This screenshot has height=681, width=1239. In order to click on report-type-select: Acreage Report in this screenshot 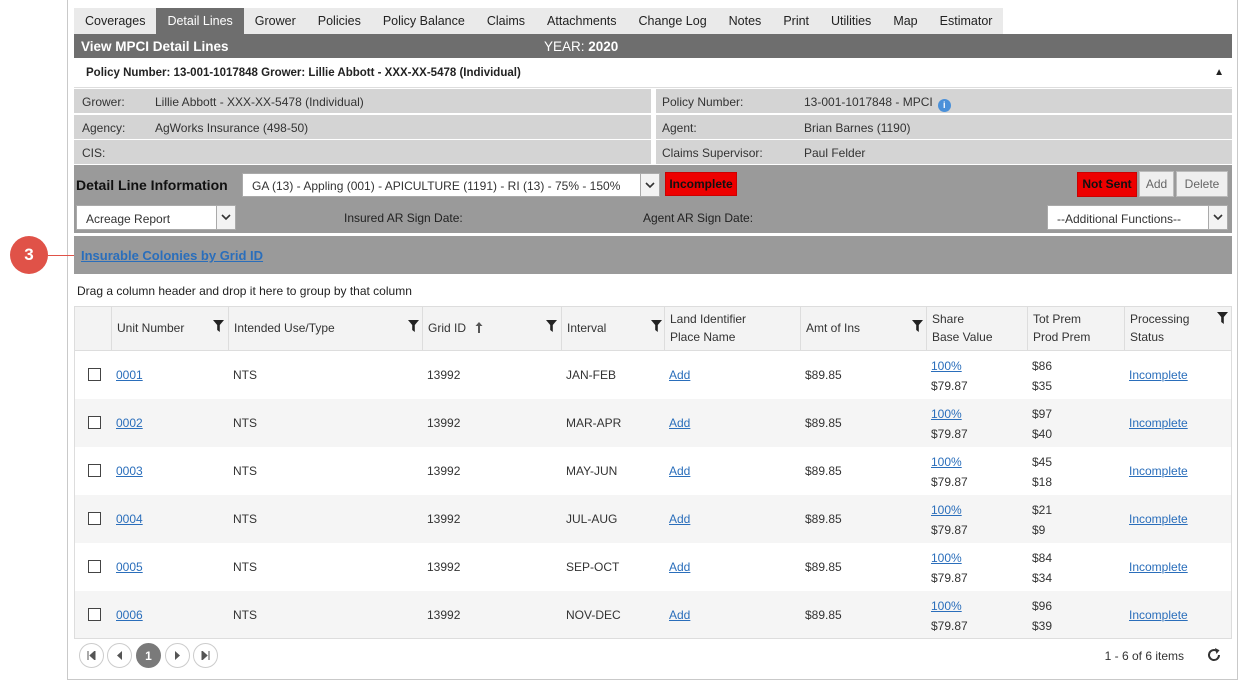, I will do `click(156, 217)`.